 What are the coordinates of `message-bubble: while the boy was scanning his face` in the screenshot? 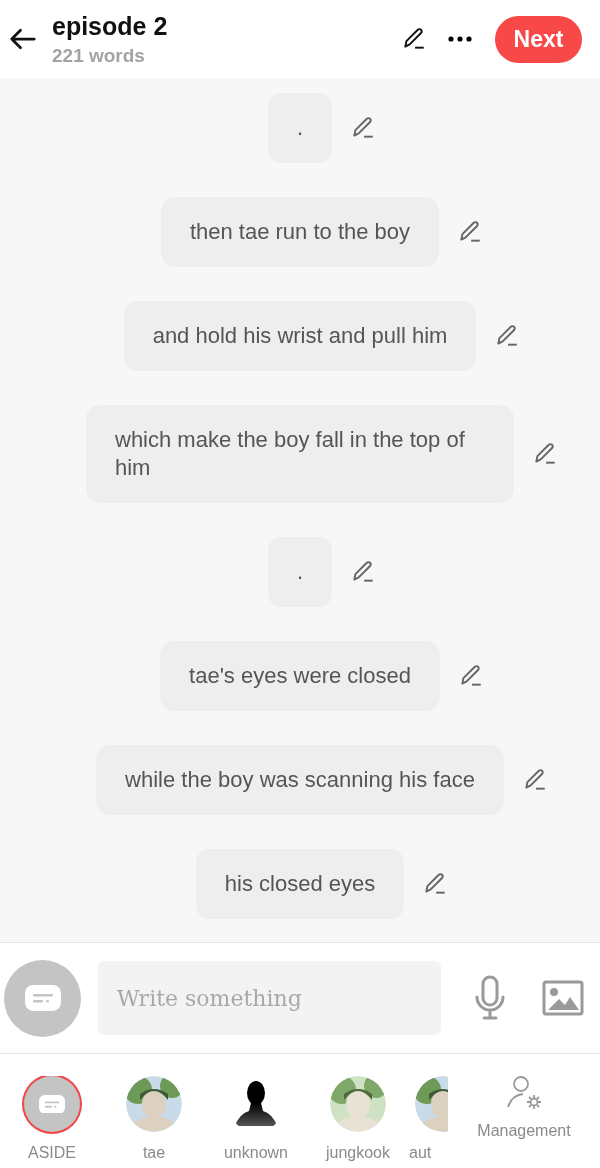 It's located at (300, 780).